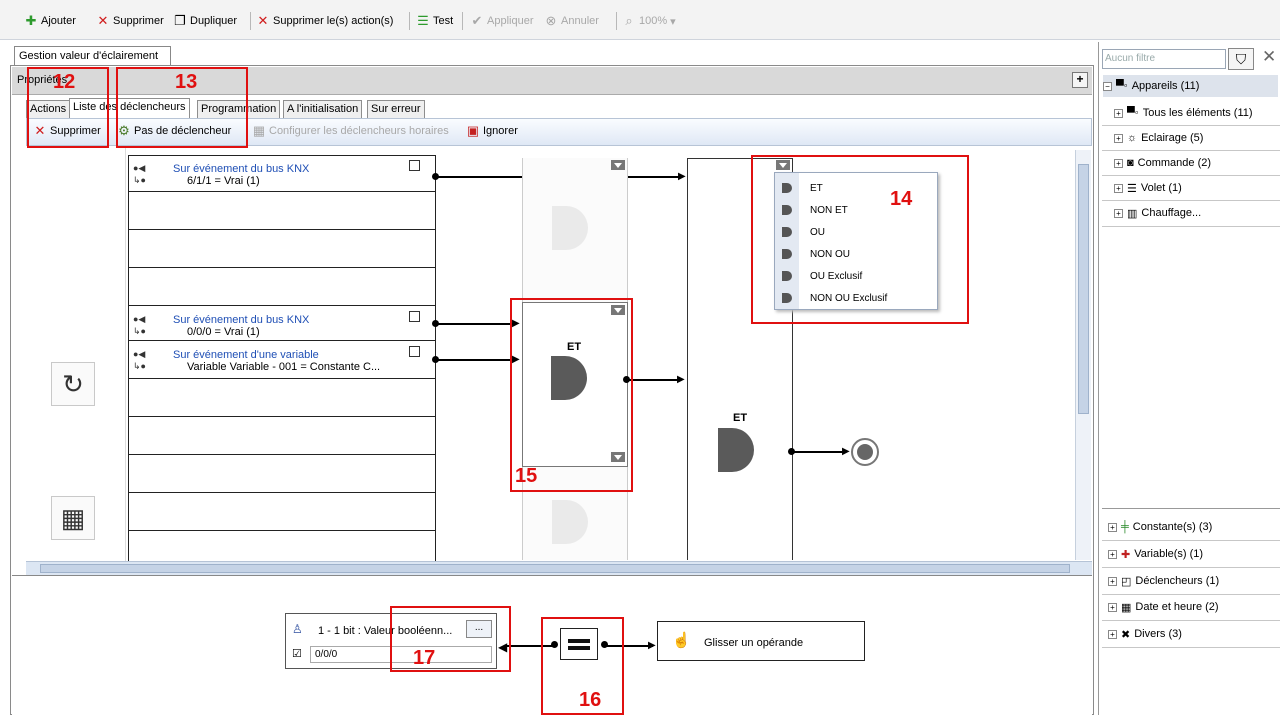 The width and height of the screenshot is (1280, 715). I want to click on document-tab: Gestion valeur d'éclairement, so click(92, 55).